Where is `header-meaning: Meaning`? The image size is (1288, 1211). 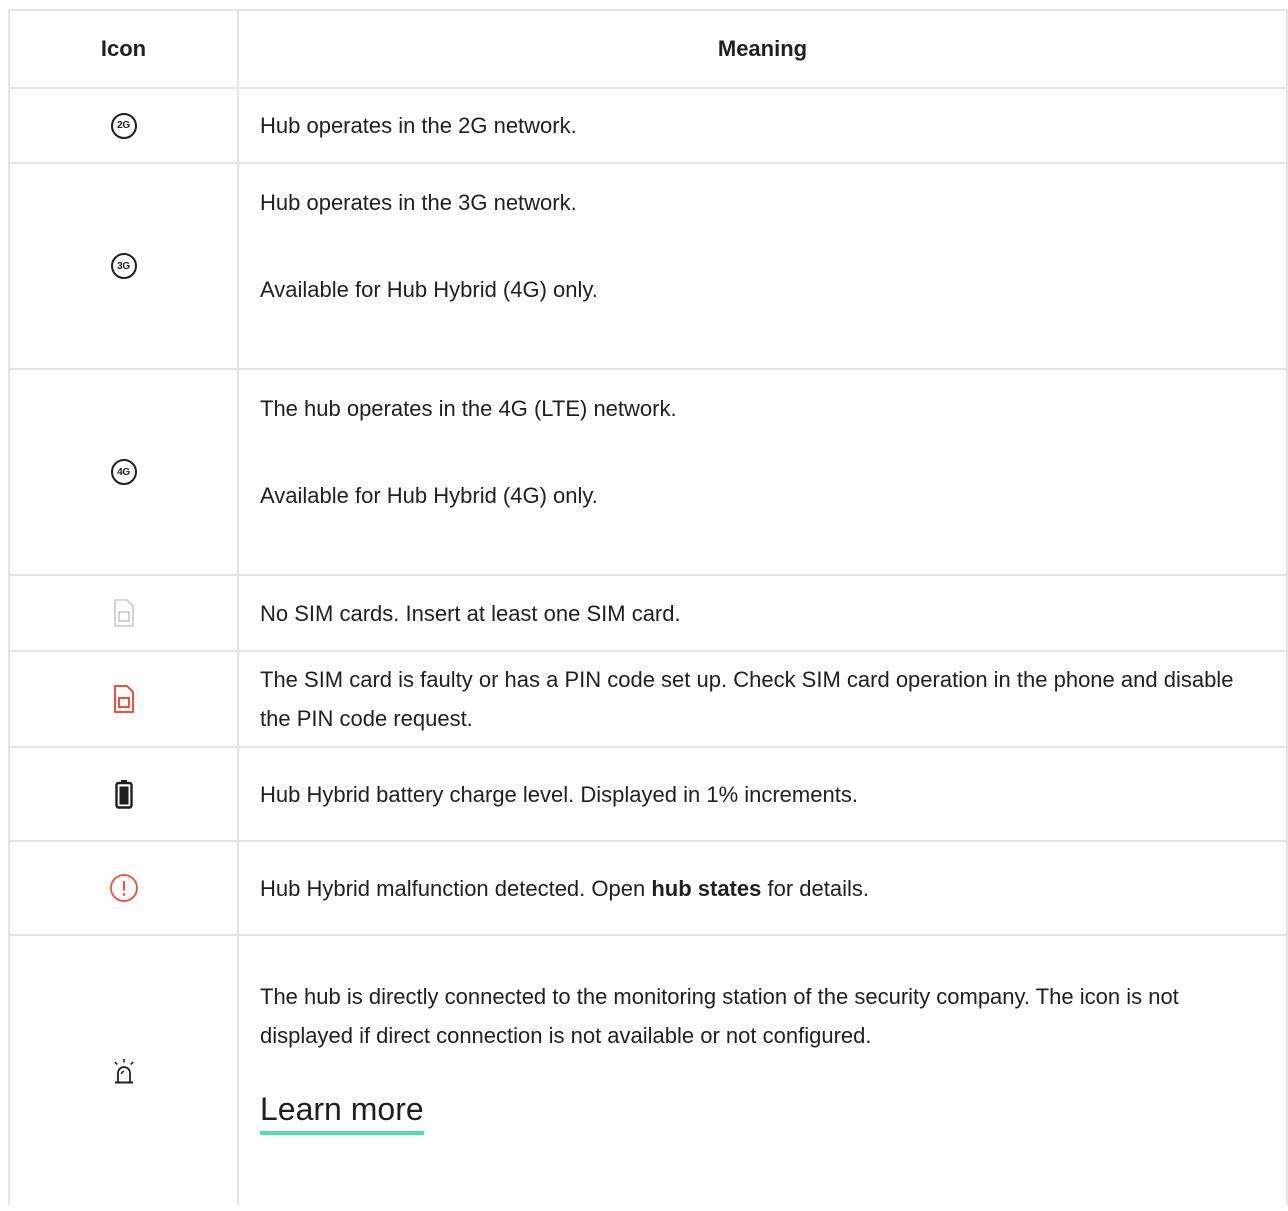
header-meaning: Meaning is located at coordinates (762, 49).